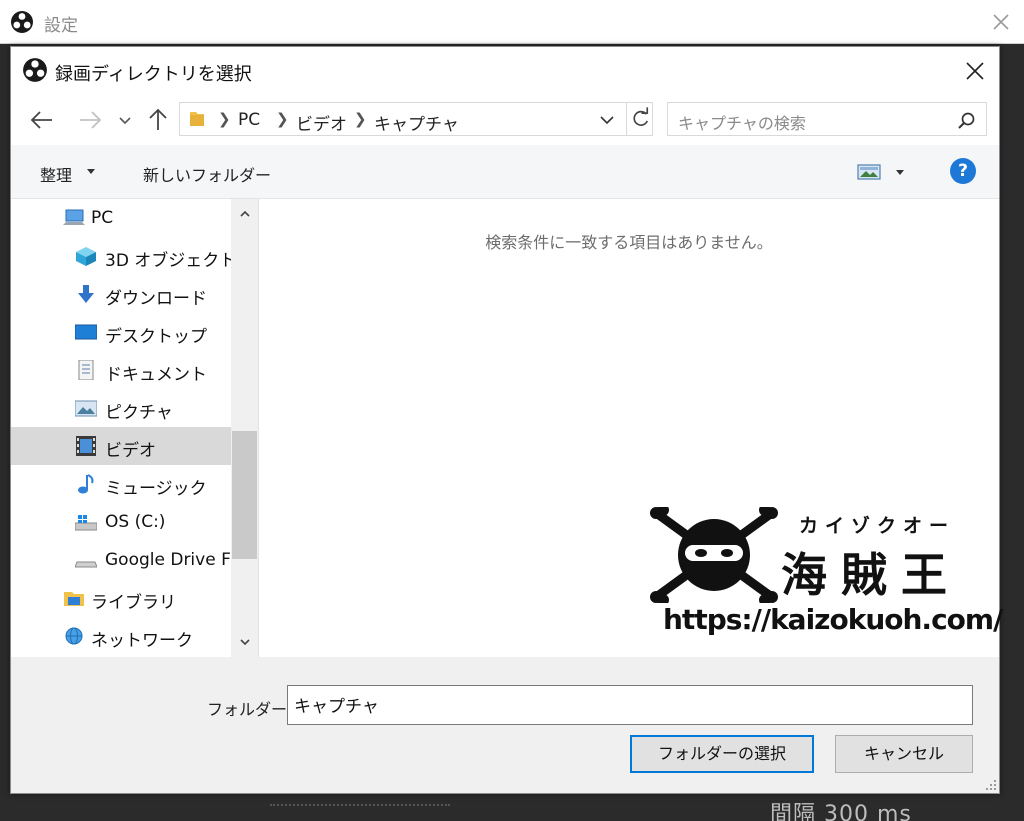 Image resolution: width=1024 pixels, height=821 pixels. I want to click on new-folder-button: 新しいフォルダー, so click(207, 174).